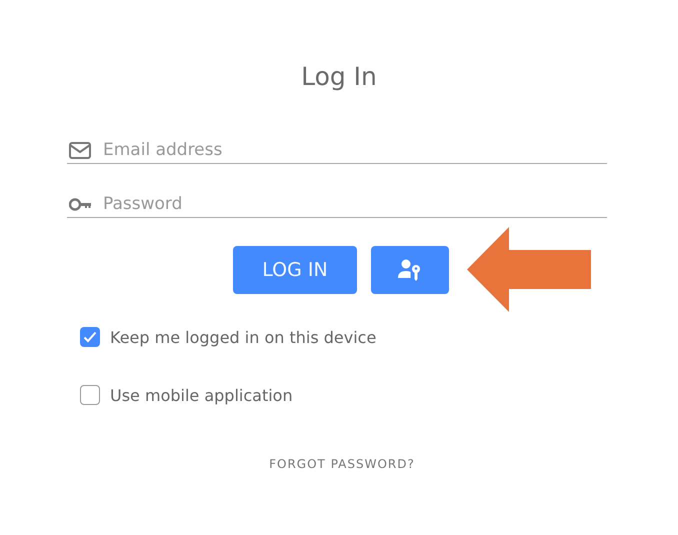  What do you see at coordinates (243, 337) in the screenshot?
I see `checkbox-label: Keep me logged in on this device` at bounding box center [243, 337].